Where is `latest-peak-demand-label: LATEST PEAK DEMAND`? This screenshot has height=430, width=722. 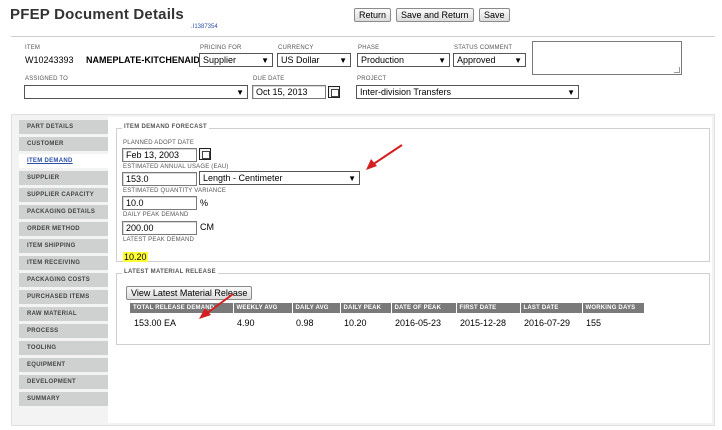 latest-peak-demand-label: LATEST PEAK DEMAND is located at coordinates (159, 240).